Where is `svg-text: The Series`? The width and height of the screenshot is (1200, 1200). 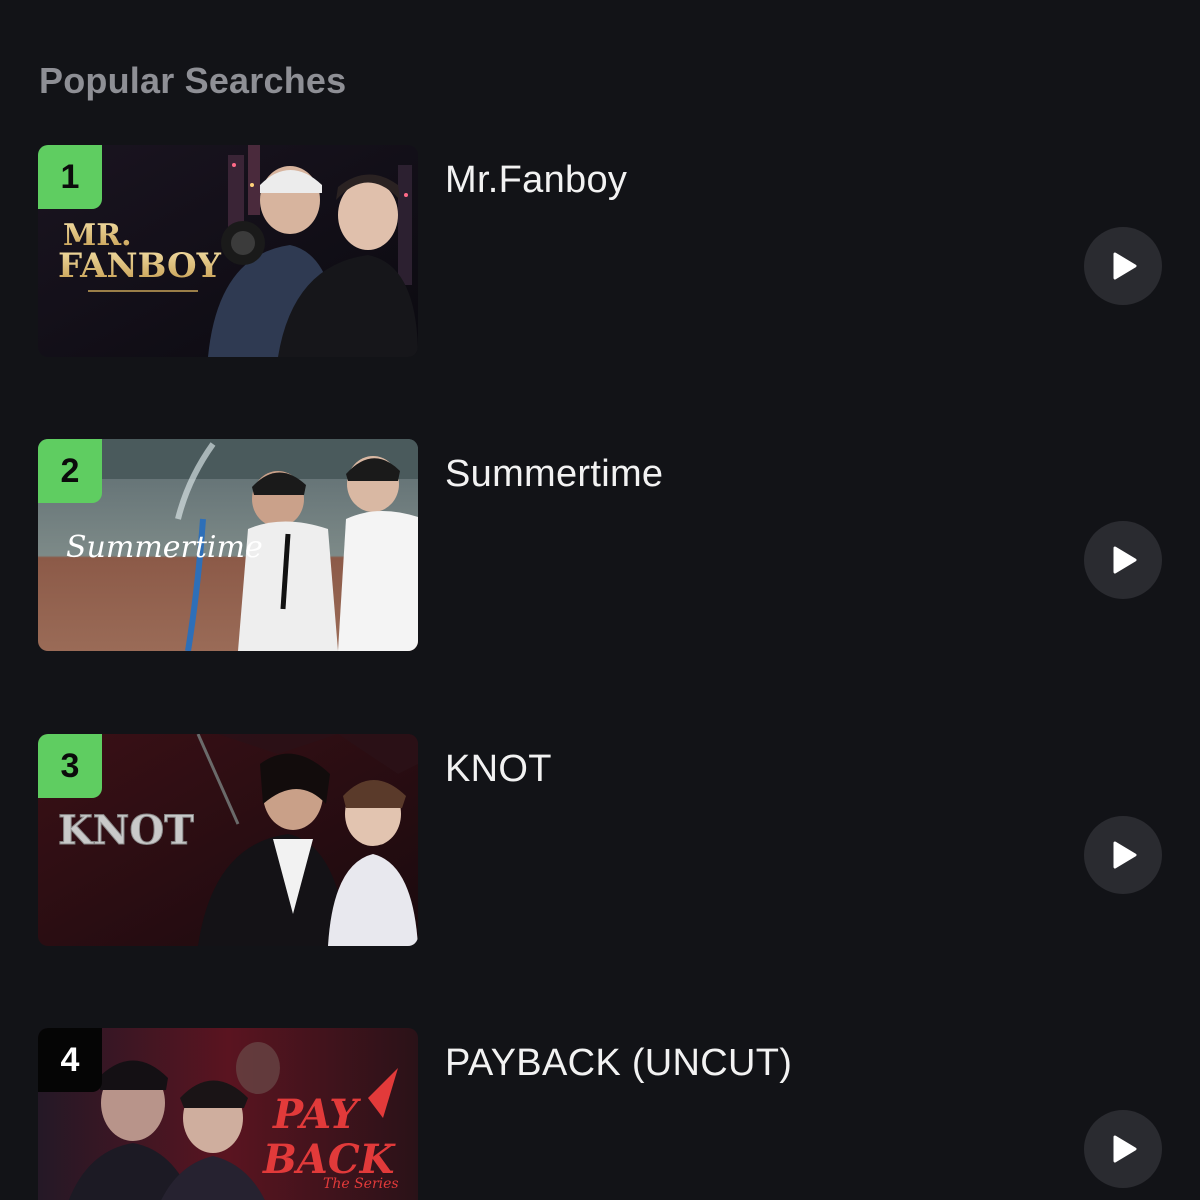
svg-text: The Series is located at coordinates (361, 1184).